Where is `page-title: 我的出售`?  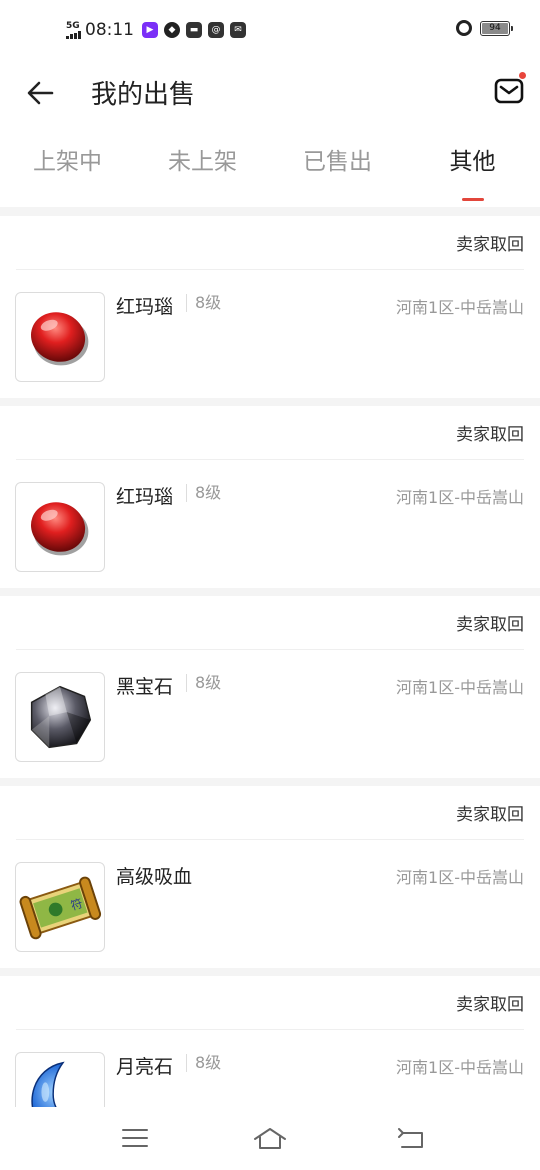
page-title: 我的出售 is located at coordinates (143, 95).